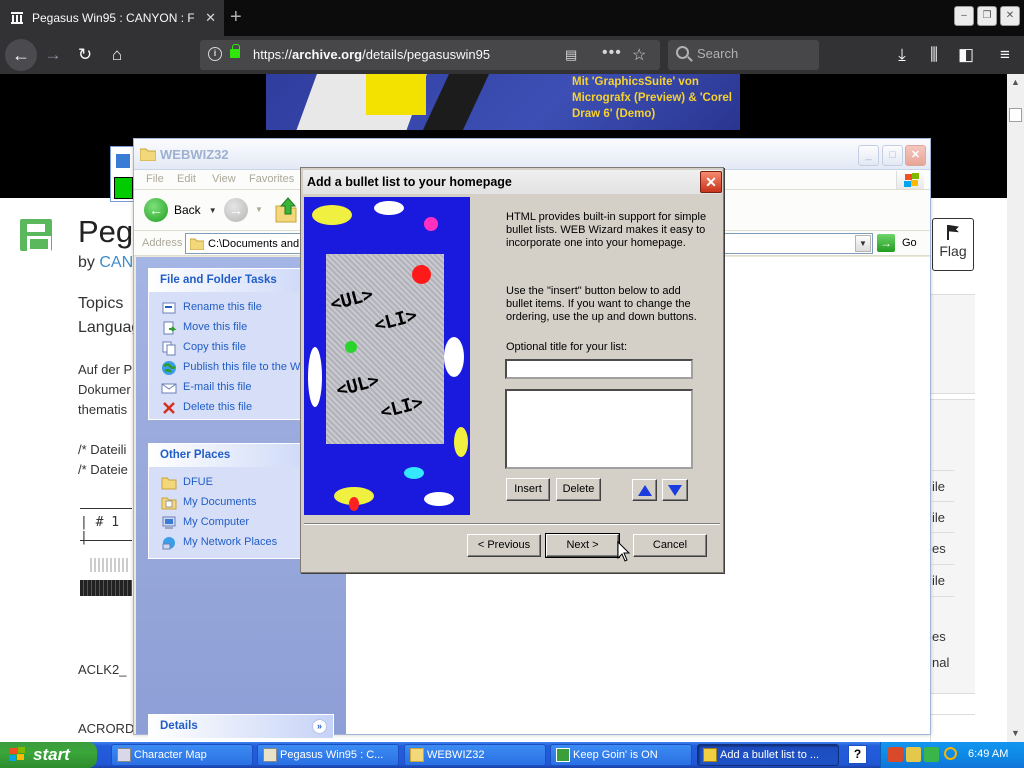  I want to click on folder-icon, so click(197, 244).